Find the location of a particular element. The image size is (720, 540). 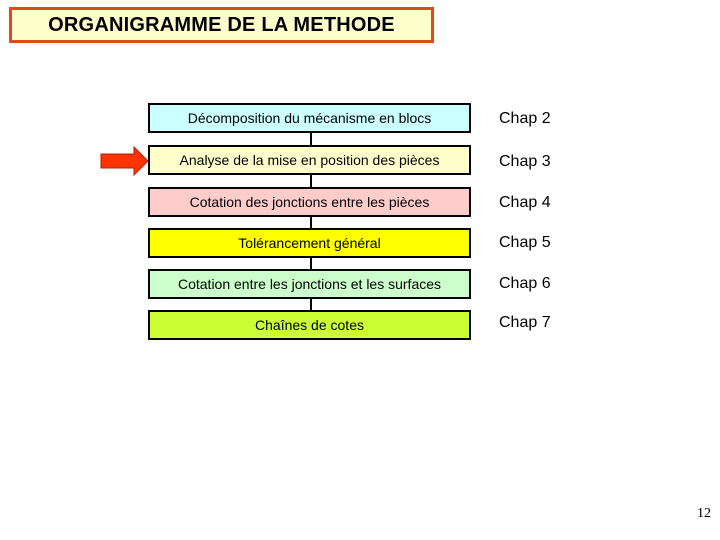

chapter-label: Chap 5 is located at coordinates (525, 242).